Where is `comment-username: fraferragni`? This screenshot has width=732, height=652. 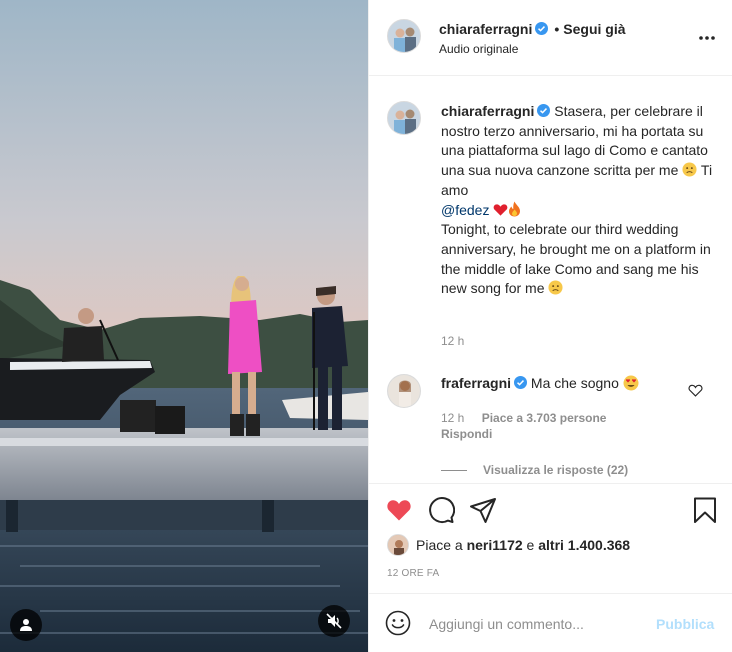 comment-username: fraferragni is located at coordinates (476, 383).